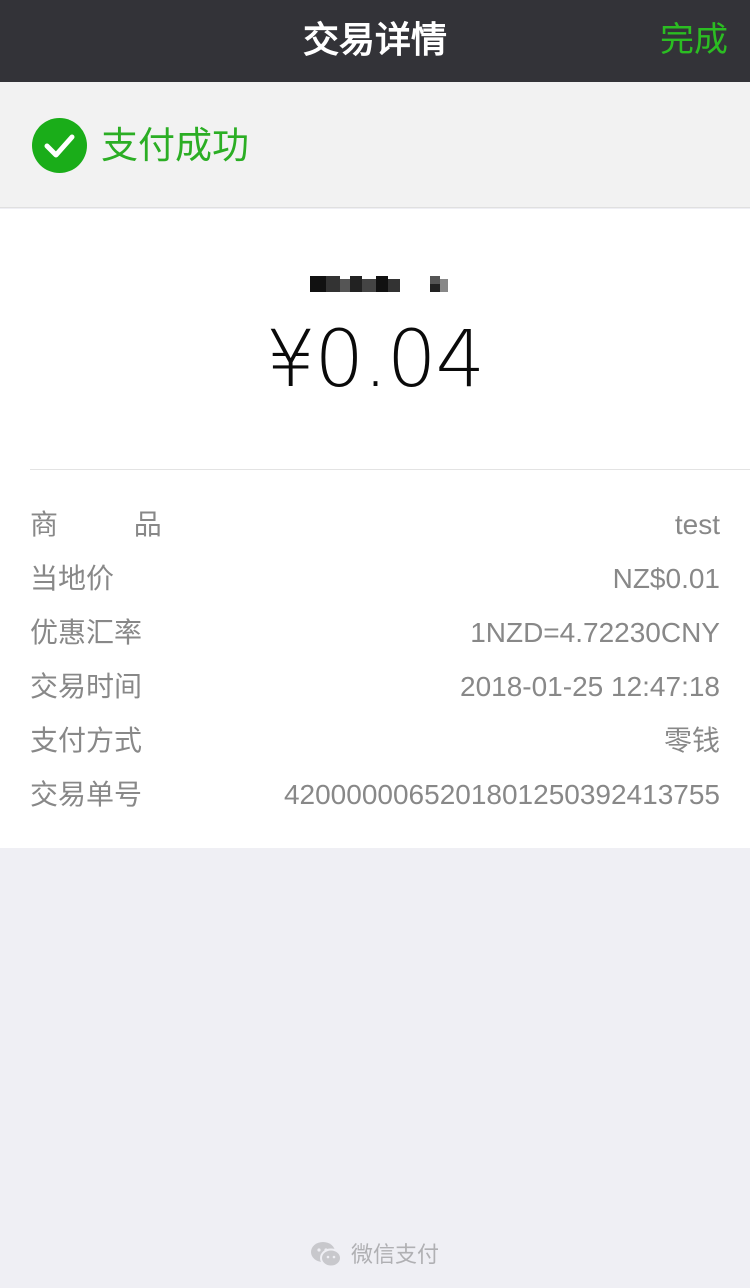 This screenshot has width=750, height=1288. I want to click on detail-value: 1NZD=4.72230CNY, so click(595, 632).